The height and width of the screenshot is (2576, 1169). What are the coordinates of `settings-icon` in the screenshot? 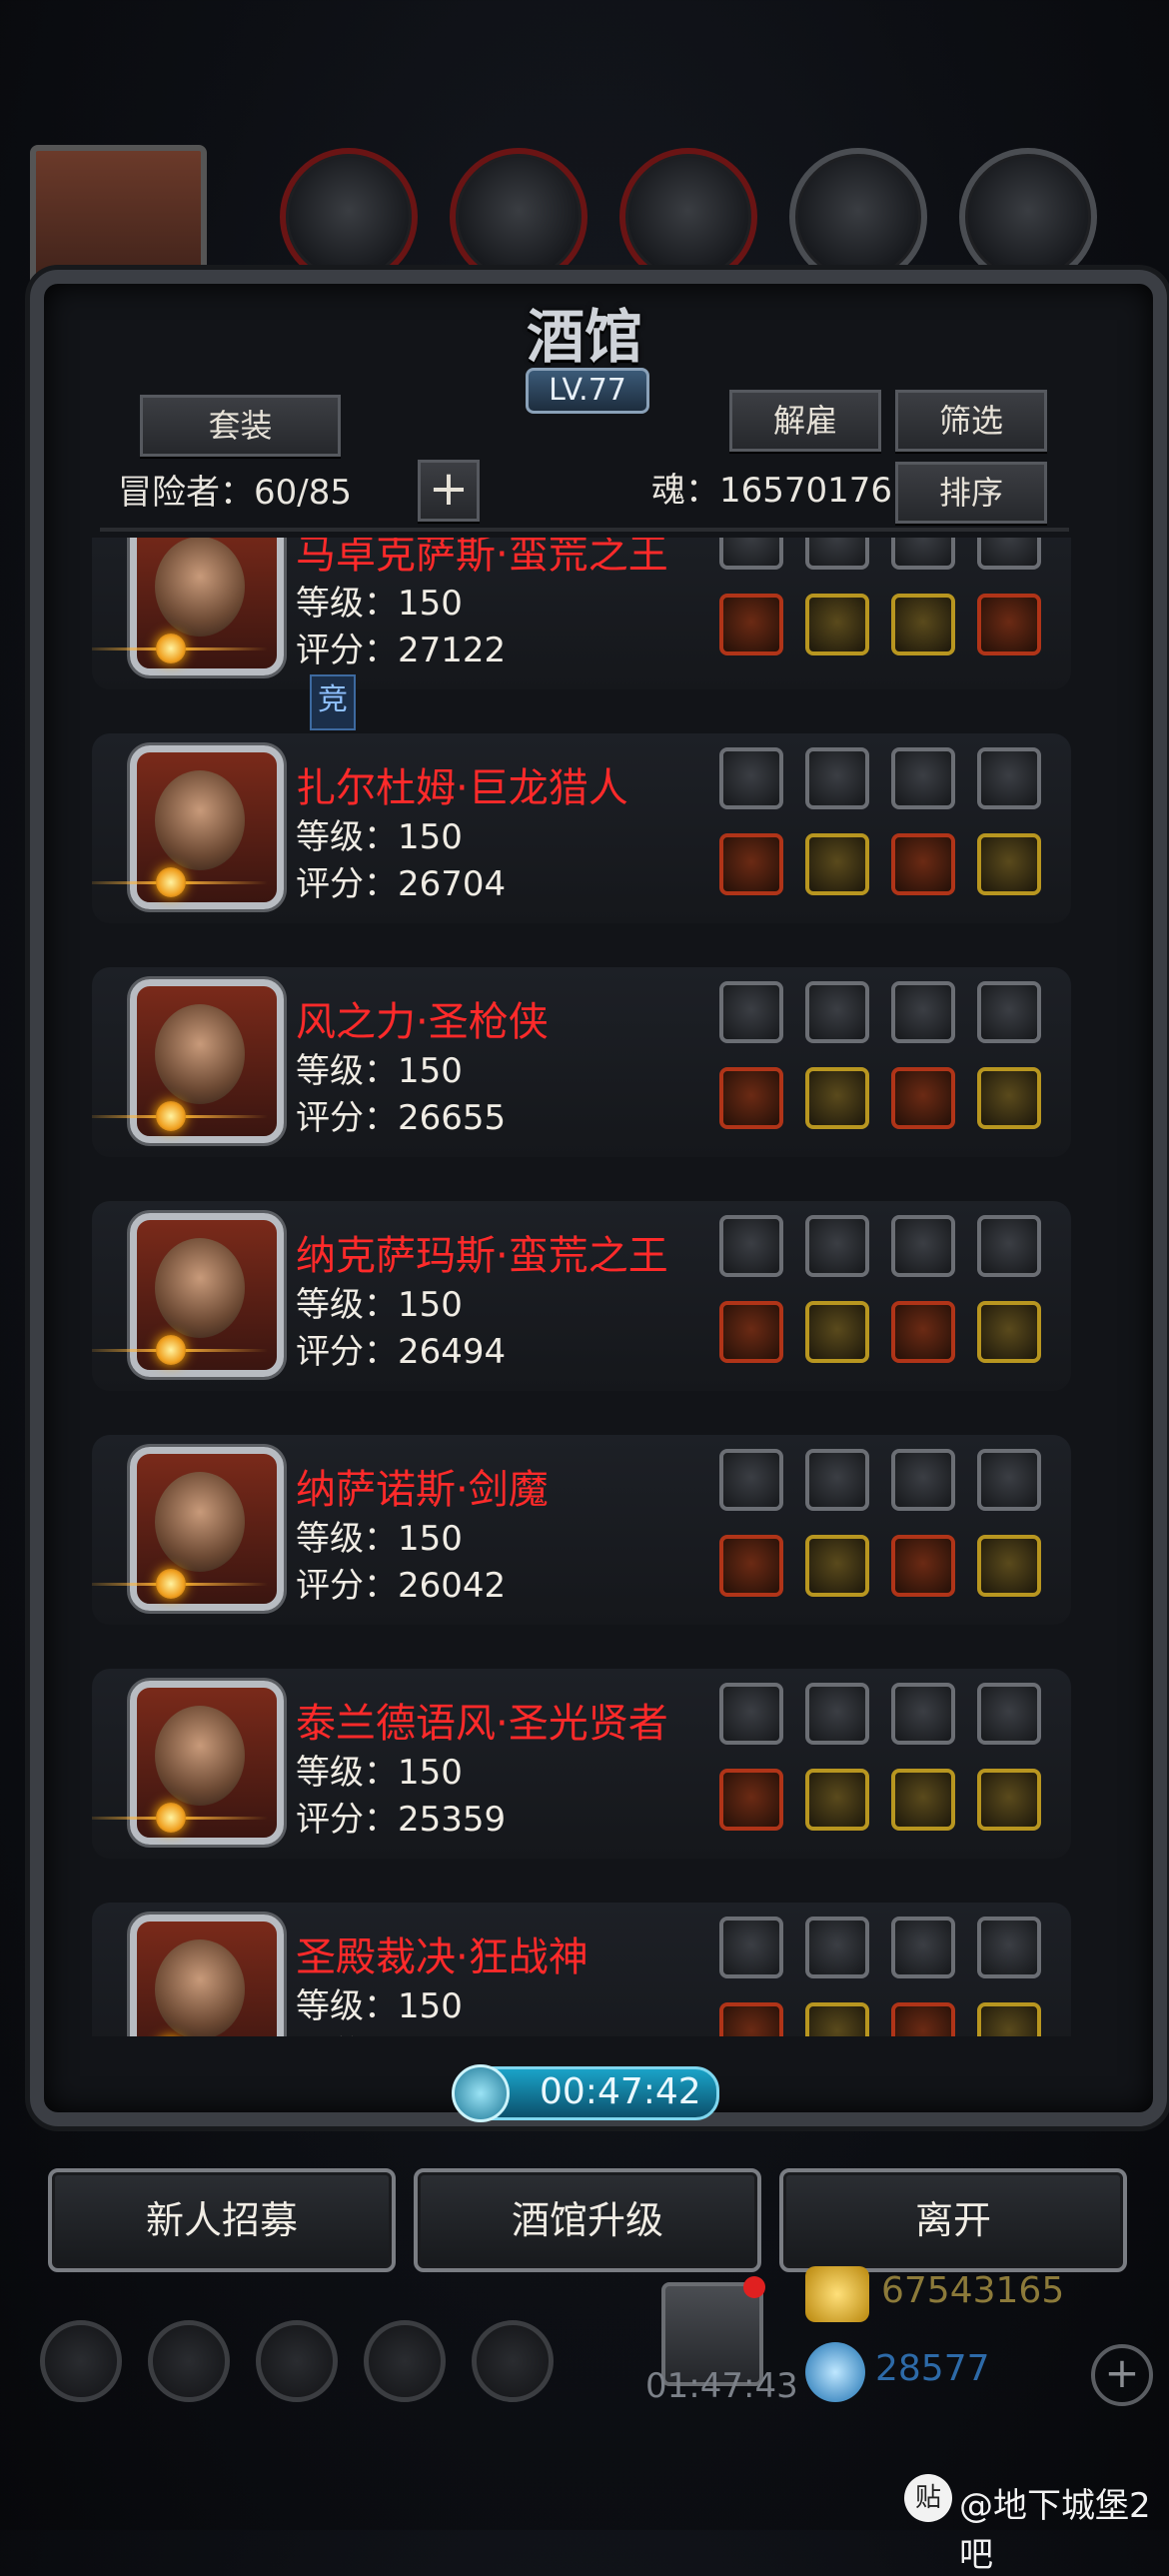 It's located at (81, 2361).